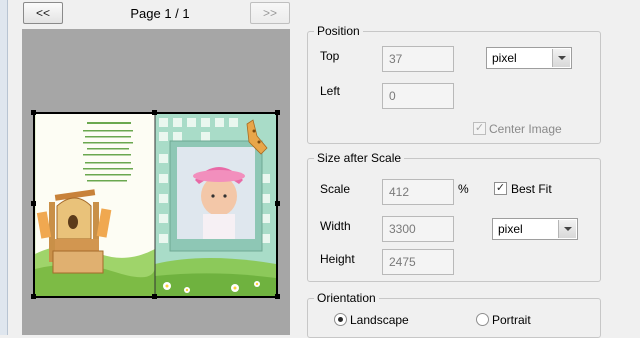 Image resolution: width=640 pixels, height=338 pixels. Describe the element at coordinates (43, 13) in the screenshot. I see `previous-page-button: <<` at that location.